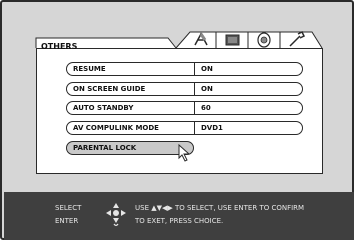 This screenshot has width=354, height=240. What do you see at coordinates (103, 108) in the screenshot?
I see `menu-row-label: AUTO STANDBY` at bounding box center [103, 108].